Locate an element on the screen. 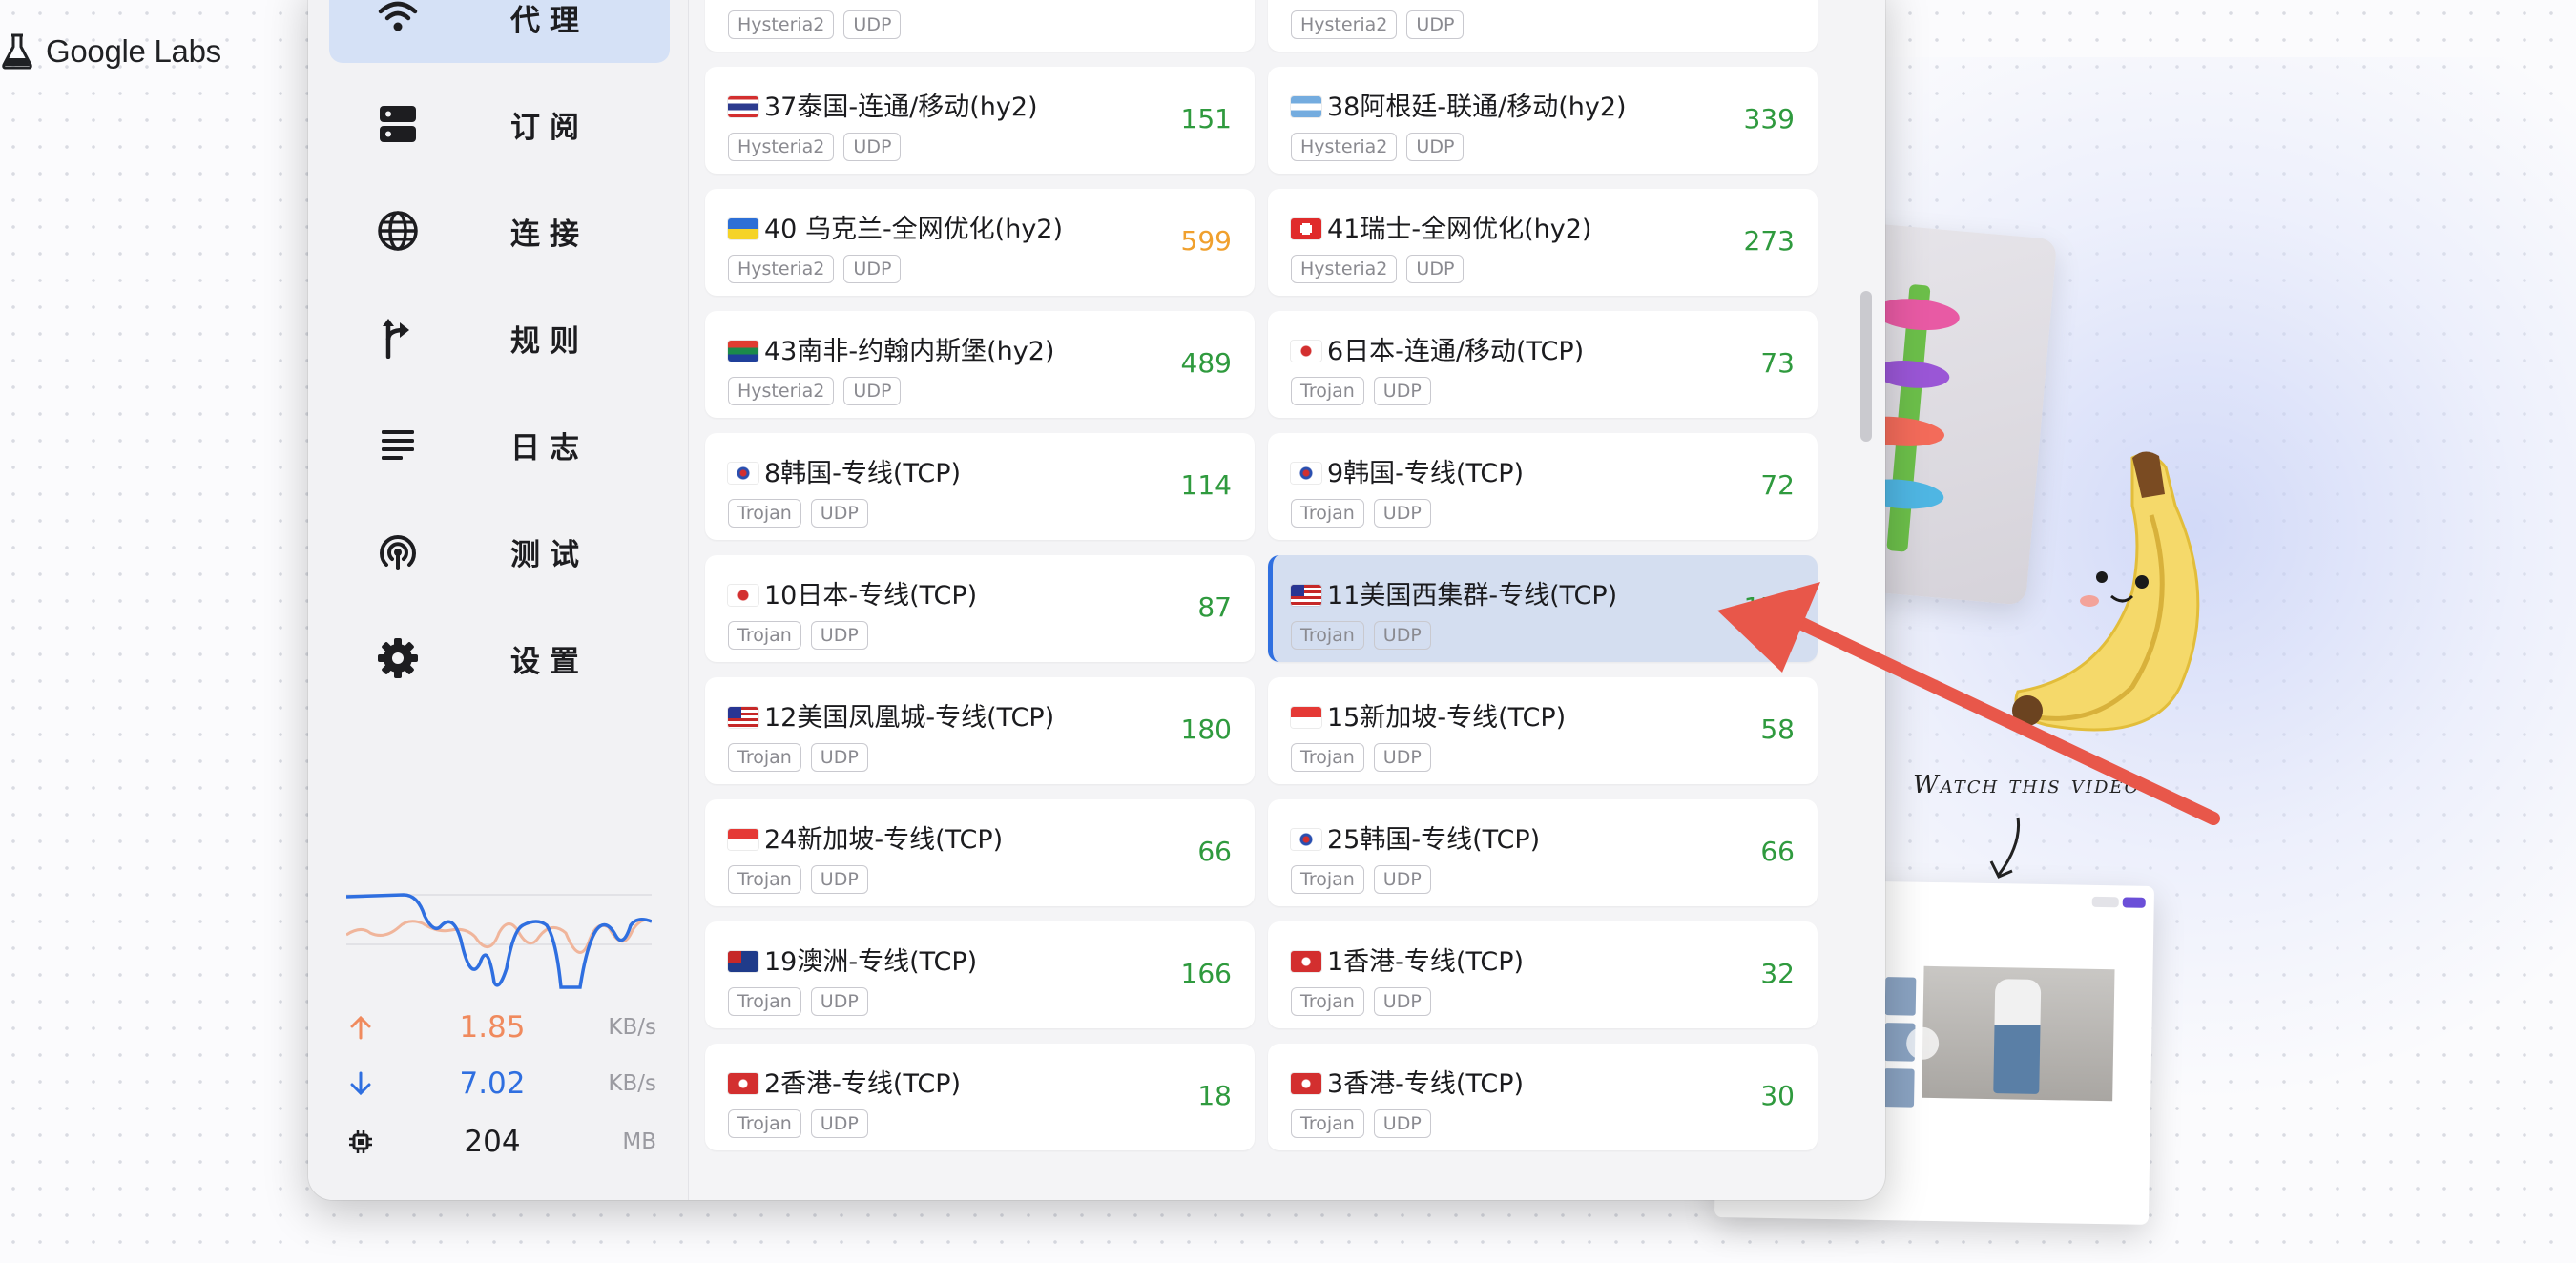 Image resolution: width=2576 pixels, height=1263 pixels. proxy-card: 19澳洲-专线(TCP) Trojan UDP 166 is located at coordinates (980, 975).